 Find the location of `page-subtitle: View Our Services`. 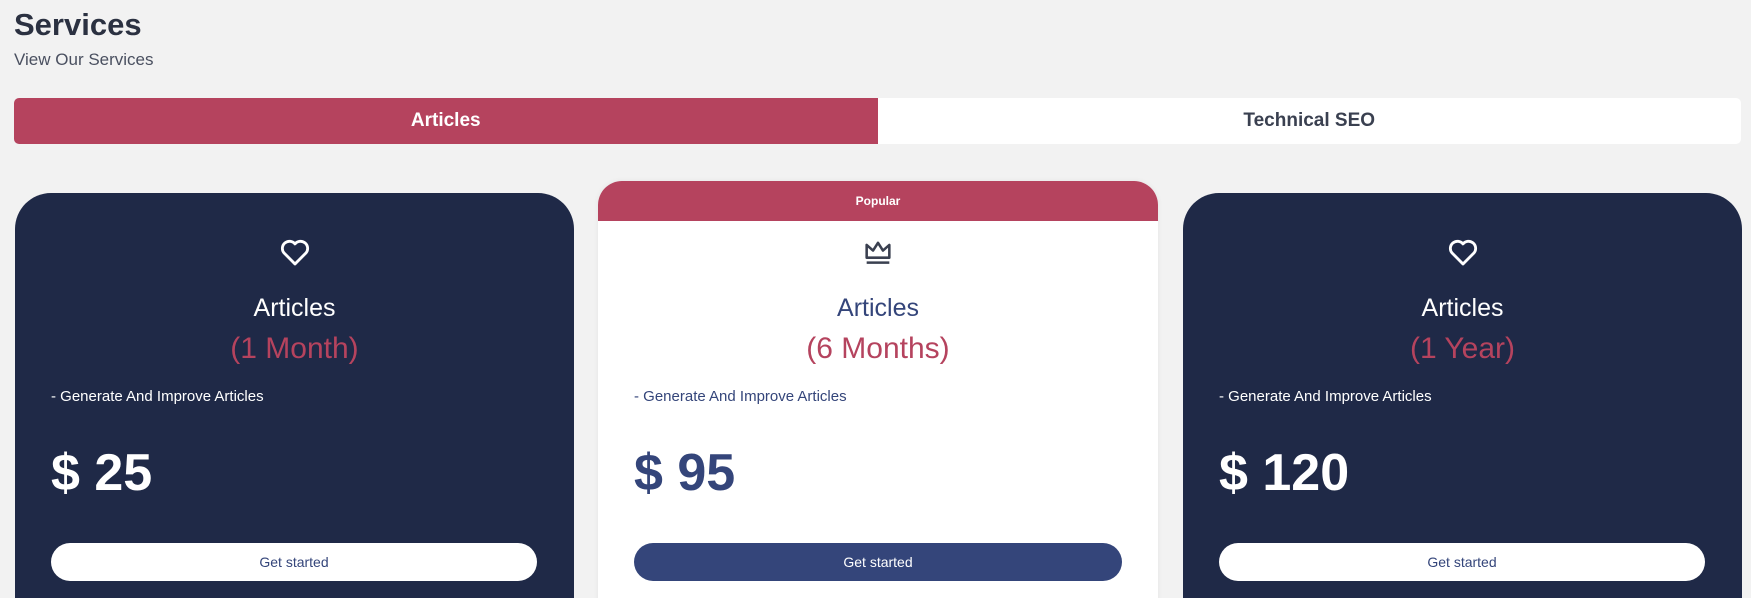

page-subtitle: View Our Services is located at coordinates (84, 59).